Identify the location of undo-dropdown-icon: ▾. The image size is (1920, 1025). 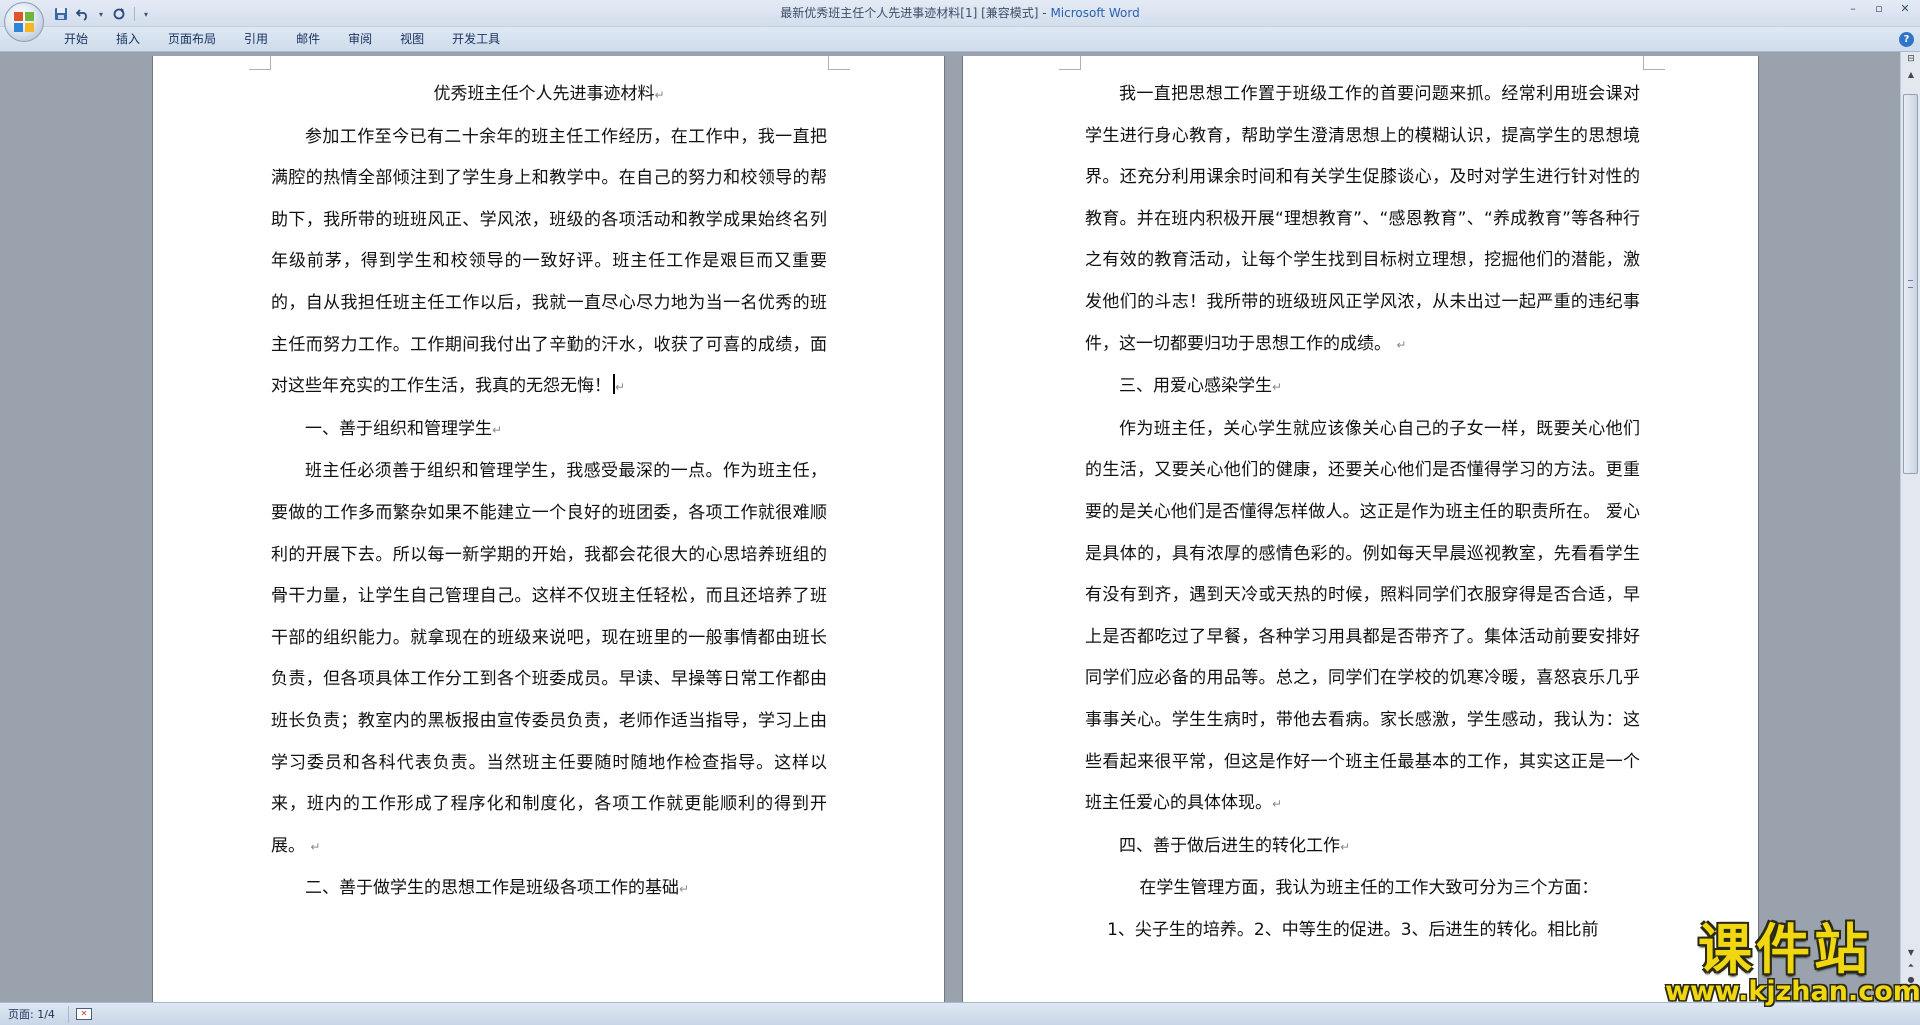
(101, 14).